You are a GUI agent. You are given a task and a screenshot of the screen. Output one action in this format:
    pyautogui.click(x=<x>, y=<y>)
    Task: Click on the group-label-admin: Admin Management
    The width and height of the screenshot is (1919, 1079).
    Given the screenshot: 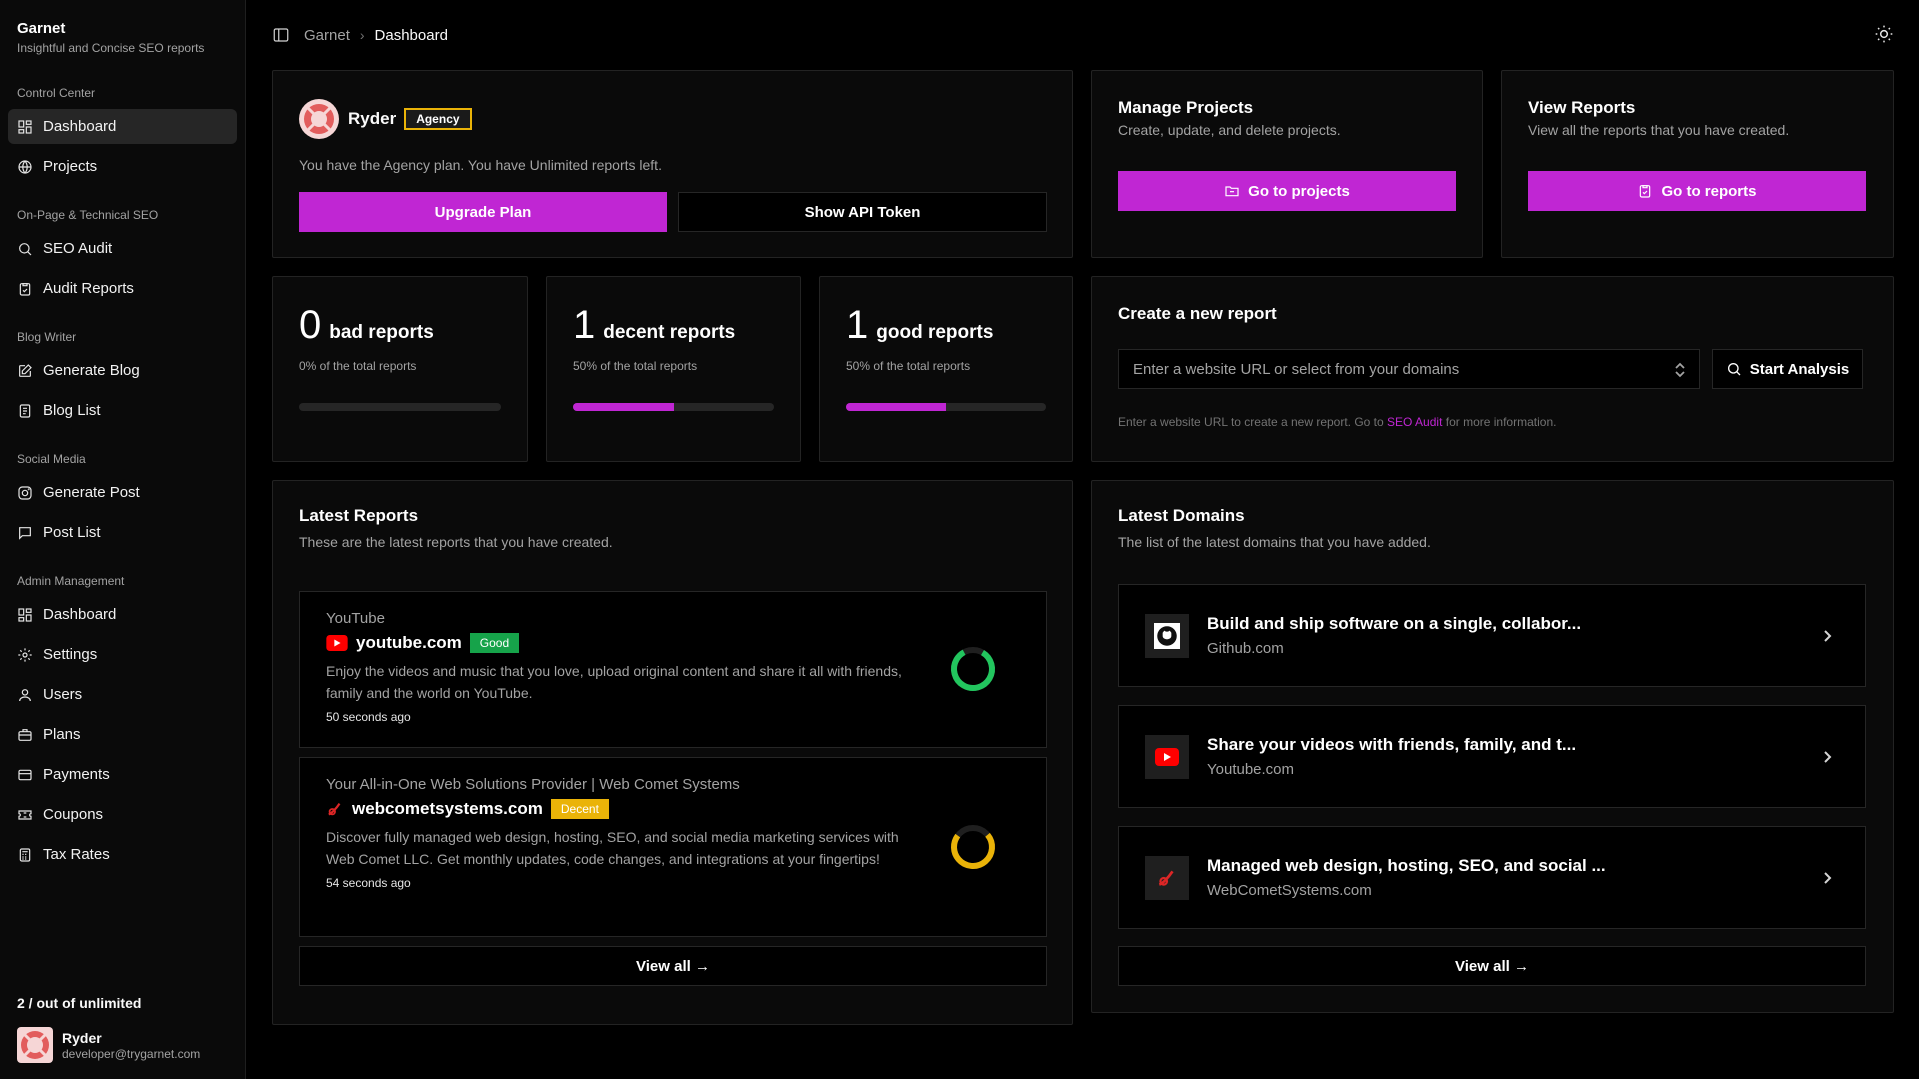 What is the action you would take?
    pyautogui.click(x=71, y=581)
    